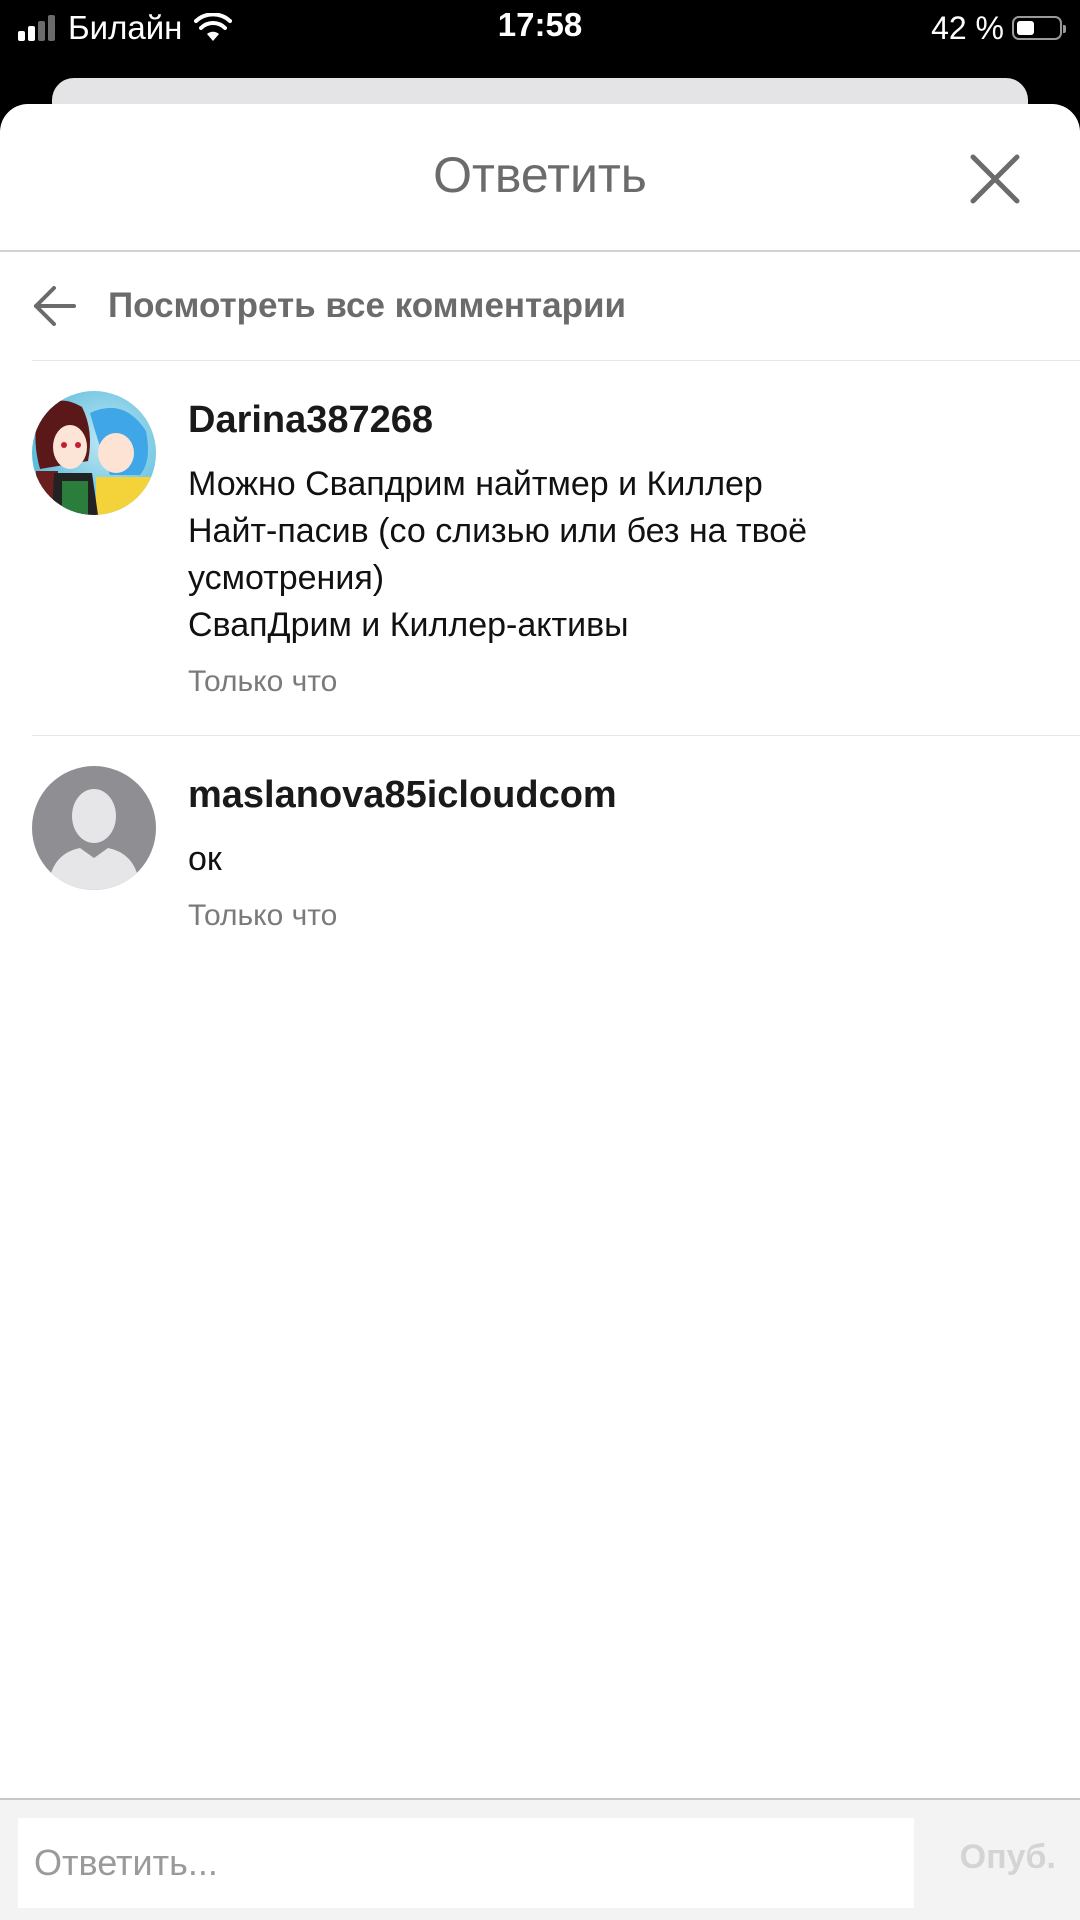 The image size is (1080, 1920). I want to click on status-right: 42 %, so click(998, 28).